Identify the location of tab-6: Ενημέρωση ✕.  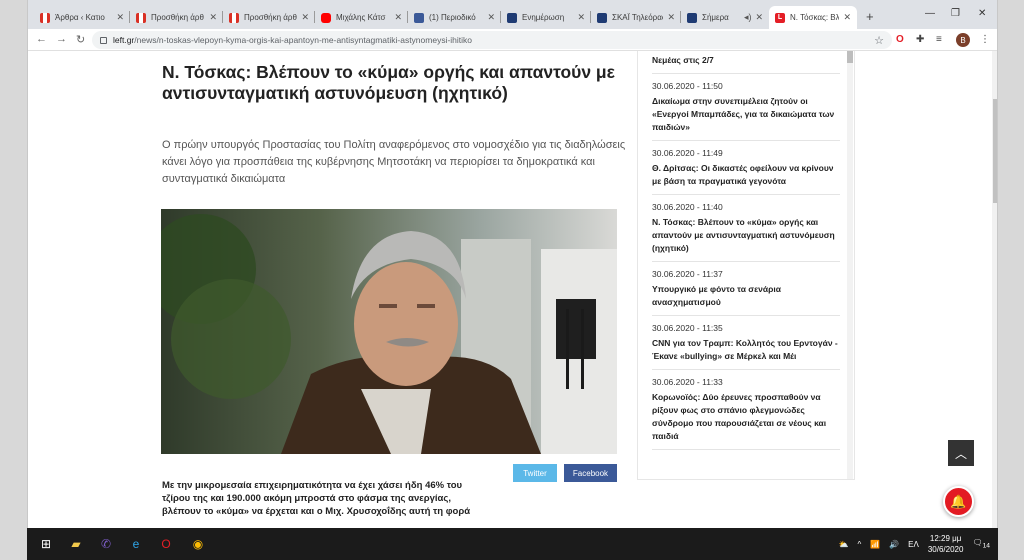
(546, 17).